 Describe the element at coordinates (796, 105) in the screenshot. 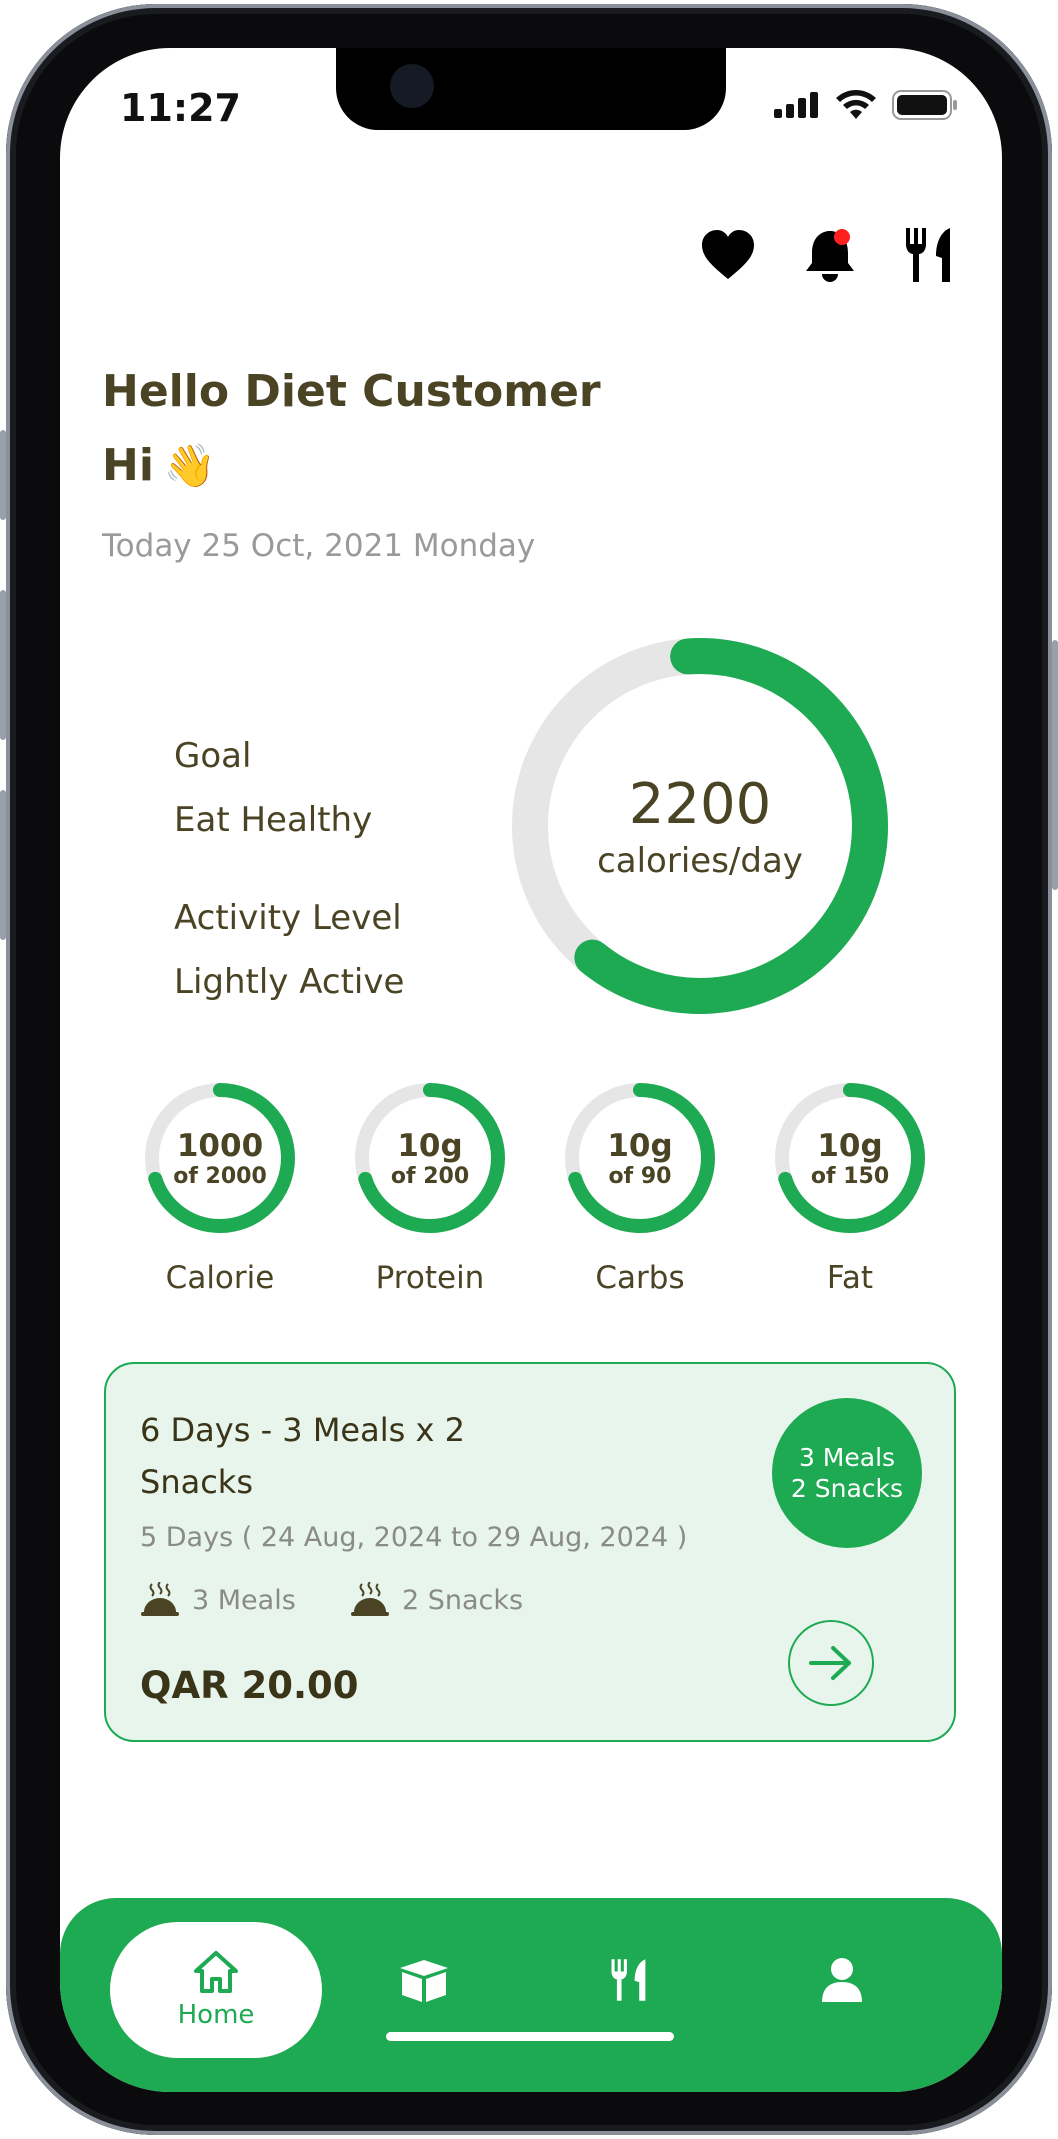

I see `signal-icon` at that location.